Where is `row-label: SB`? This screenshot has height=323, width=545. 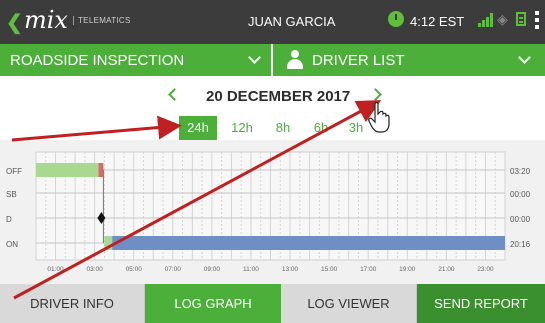
row-label: SB is located at coordinates (11, 194).